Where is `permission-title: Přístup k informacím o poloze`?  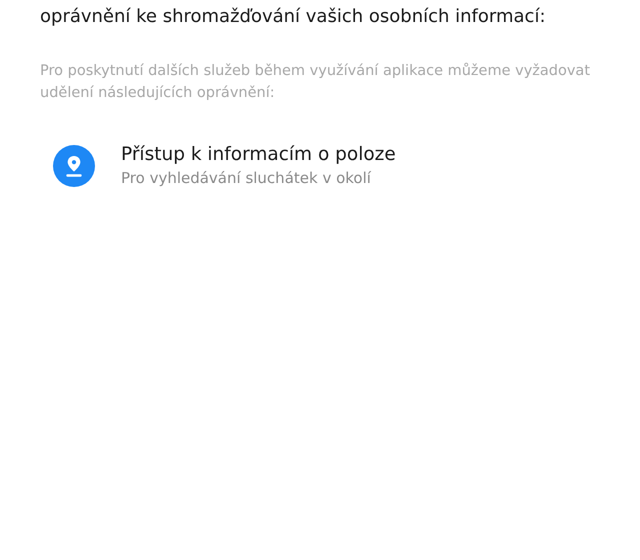
permission-title: Přístup k informacím o poloze is located at coordinates (258, 154).